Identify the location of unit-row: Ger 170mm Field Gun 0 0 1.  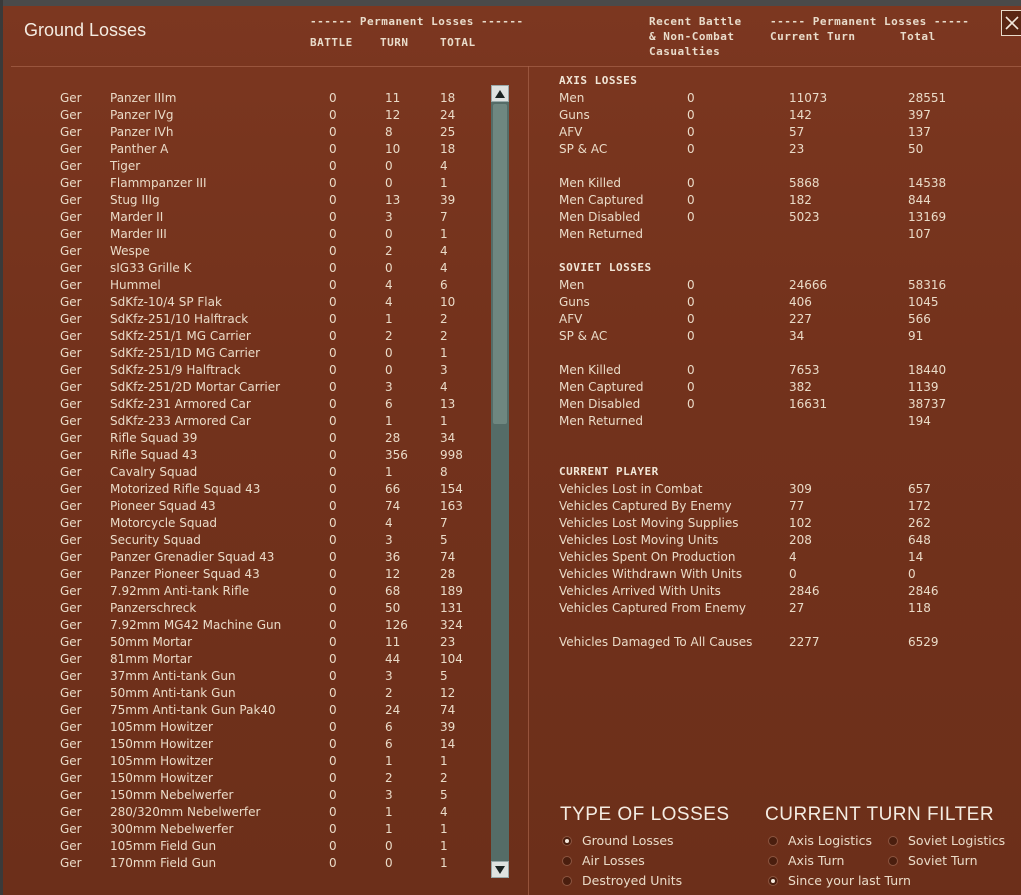
(248, 863).